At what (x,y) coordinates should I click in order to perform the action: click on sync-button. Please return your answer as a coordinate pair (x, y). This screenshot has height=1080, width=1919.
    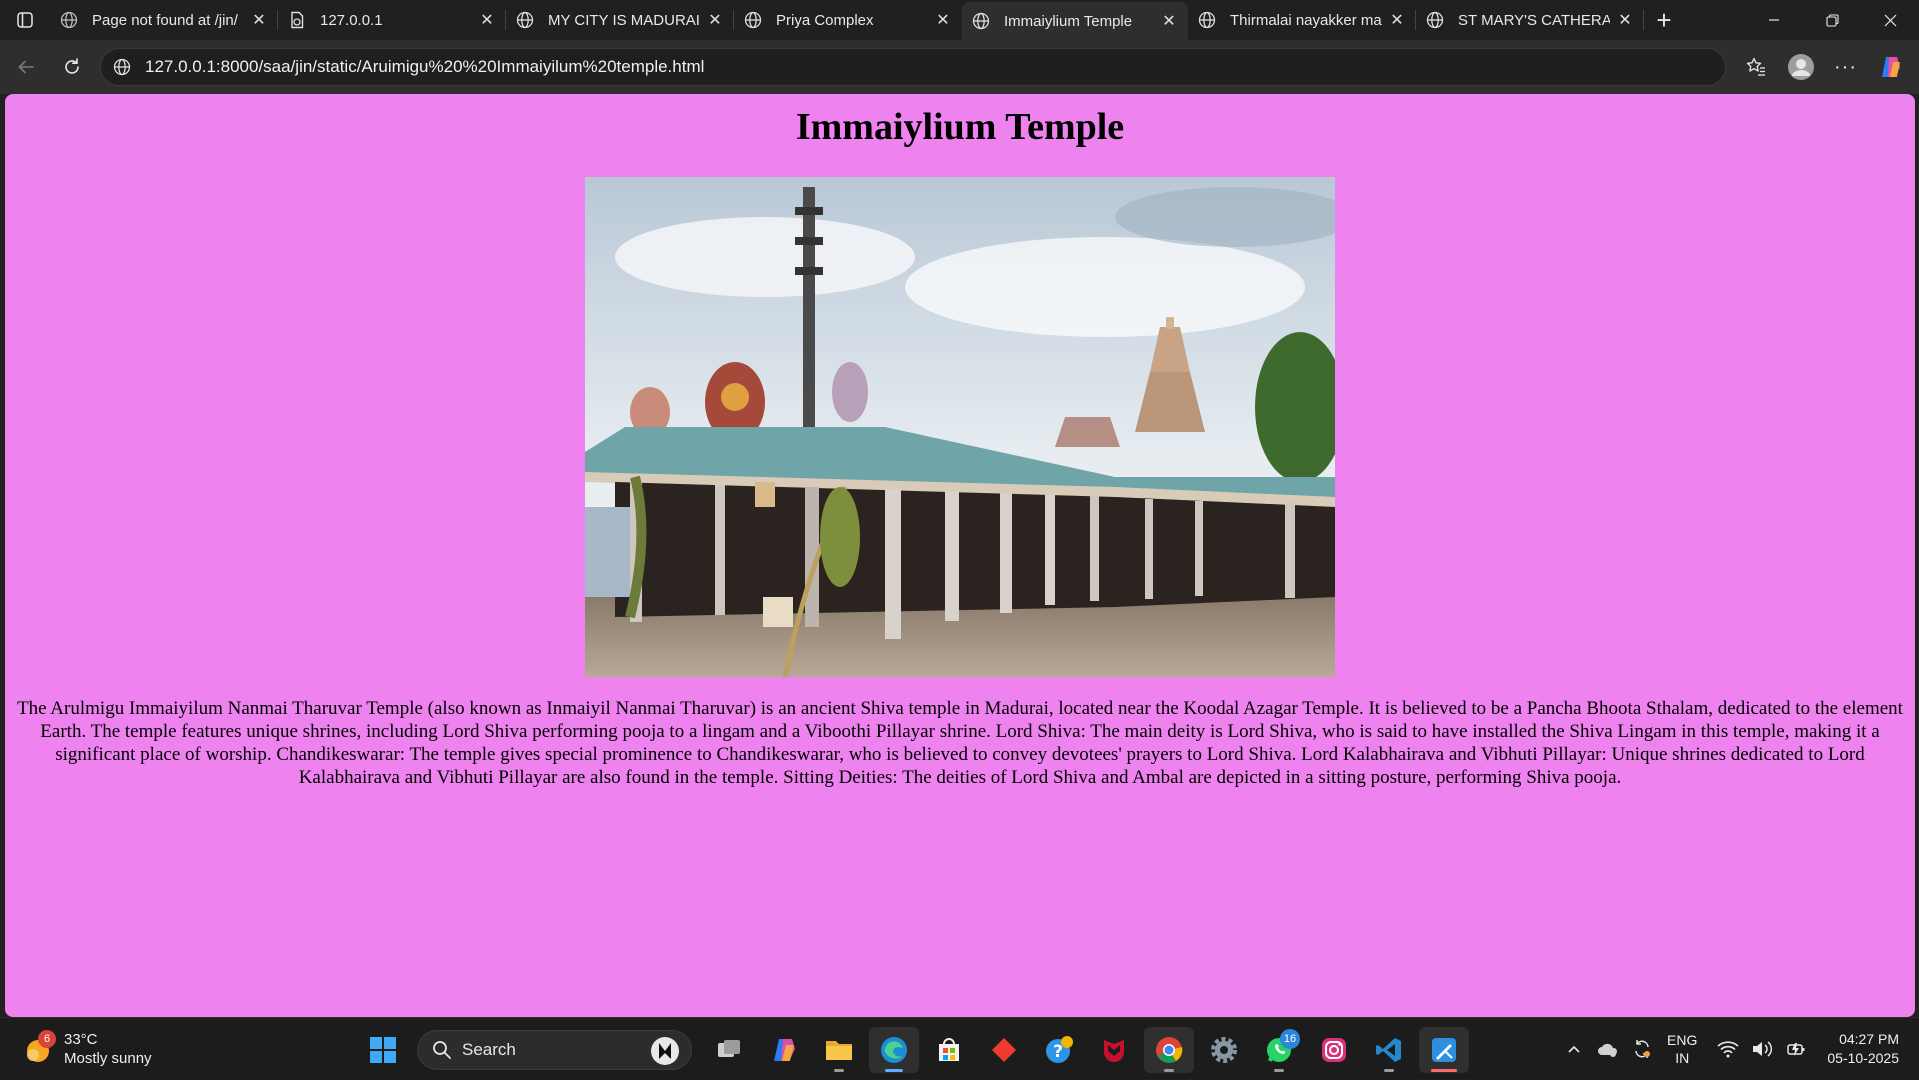
    Looking at the image, I should click on (1642, 1049).